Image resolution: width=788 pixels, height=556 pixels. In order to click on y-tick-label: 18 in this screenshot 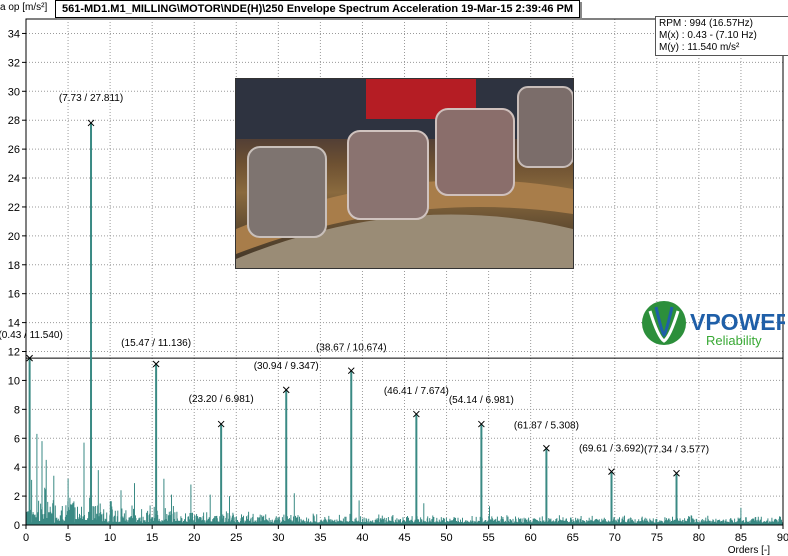, I will do `click(14, 266)`.